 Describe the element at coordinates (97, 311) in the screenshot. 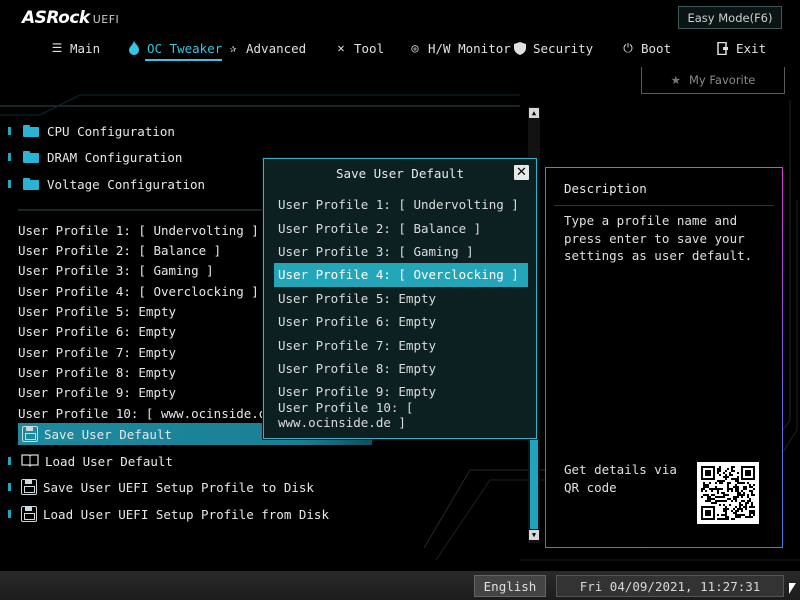

I see `profile-line: User Profile 5: Empty` at that location.